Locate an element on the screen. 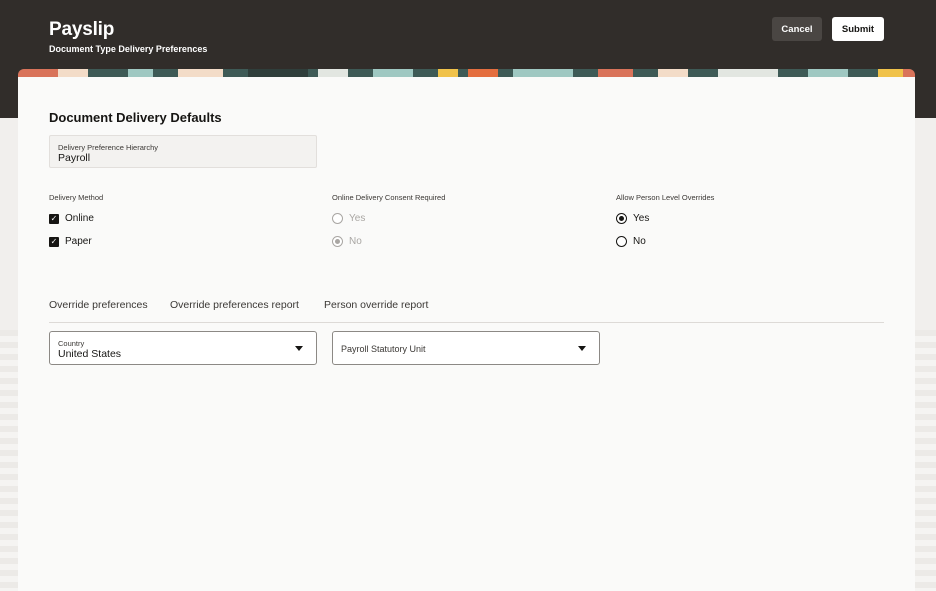 The height and width of the screenshot is (591, 936). overrides-no-radio: No is located at coordinates (631, 241).